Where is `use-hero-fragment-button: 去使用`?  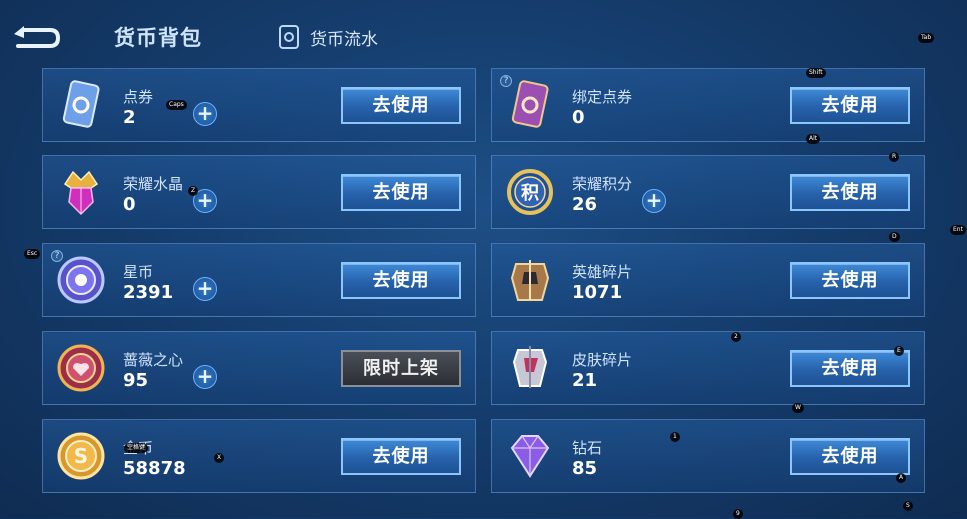 use-hero-fragment-button: 去使用 is located at coordinates (850, 280).